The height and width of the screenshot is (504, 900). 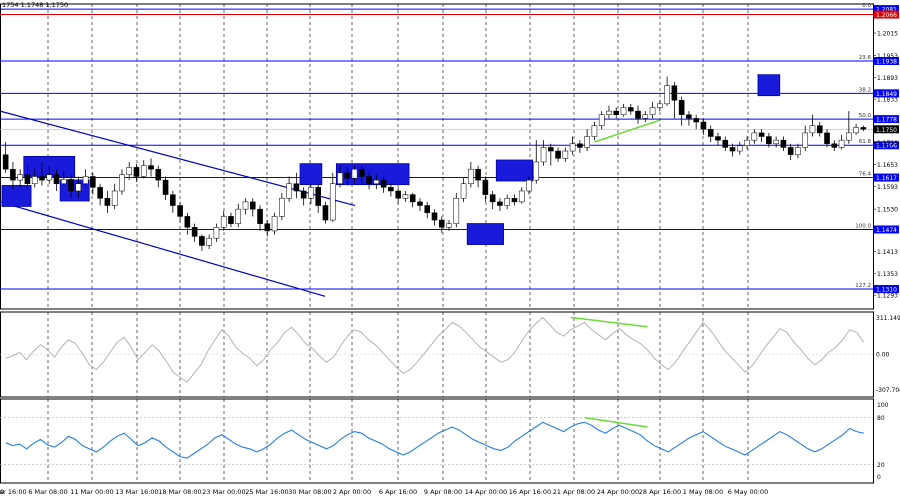 What do you see at coordinates (865, 116) in the screenshot?
I see `fib-level-label: 50.0` at bounding box center [865, 116].